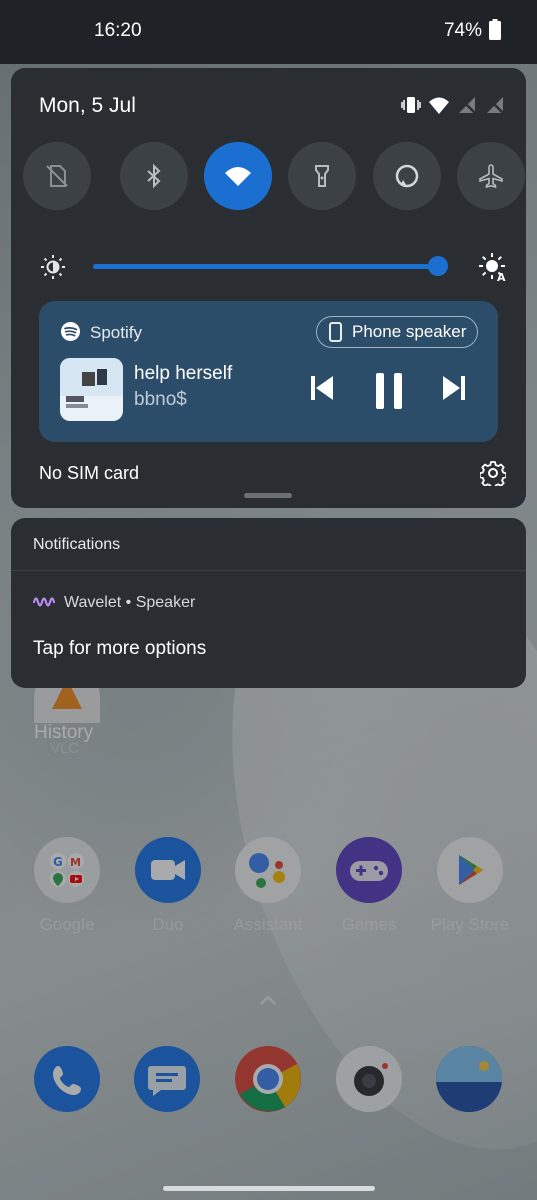 This screenshot has width=537, height=1200. I want to click on brightness-slider-fill, so click(265, 266).